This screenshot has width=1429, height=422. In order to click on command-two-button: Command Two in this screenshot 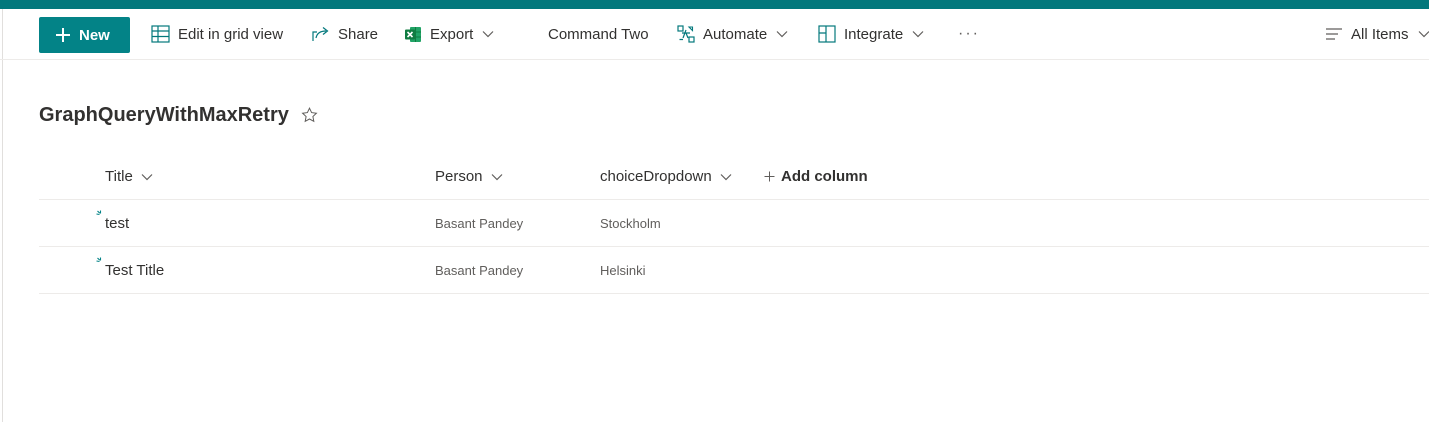, I will do `click(598, 34)`.